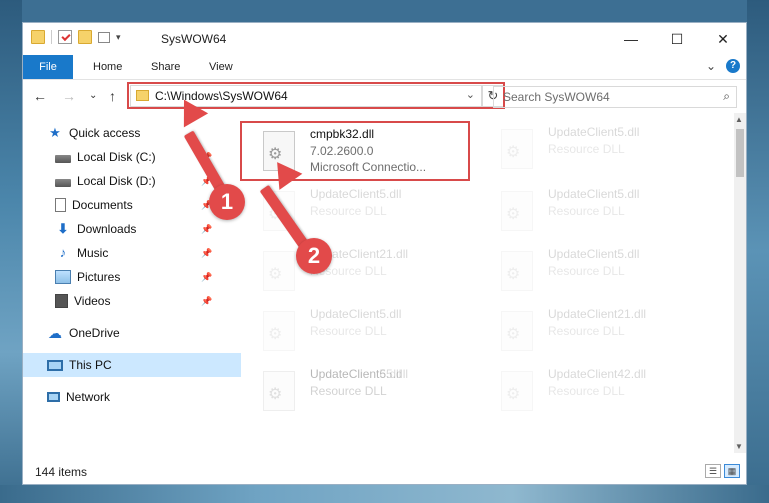  Describe the element at coordinates (61, 472) in the screenshot. I see `item-count: 144 items` at that location.